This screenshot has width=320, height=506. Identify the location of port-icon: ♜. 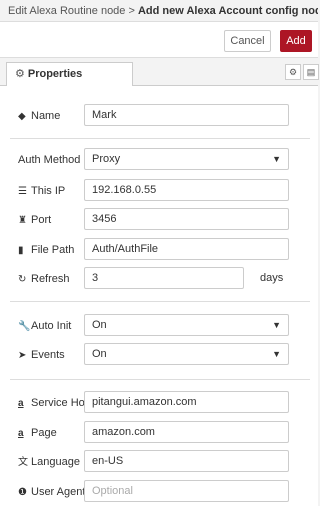
(22, 220).